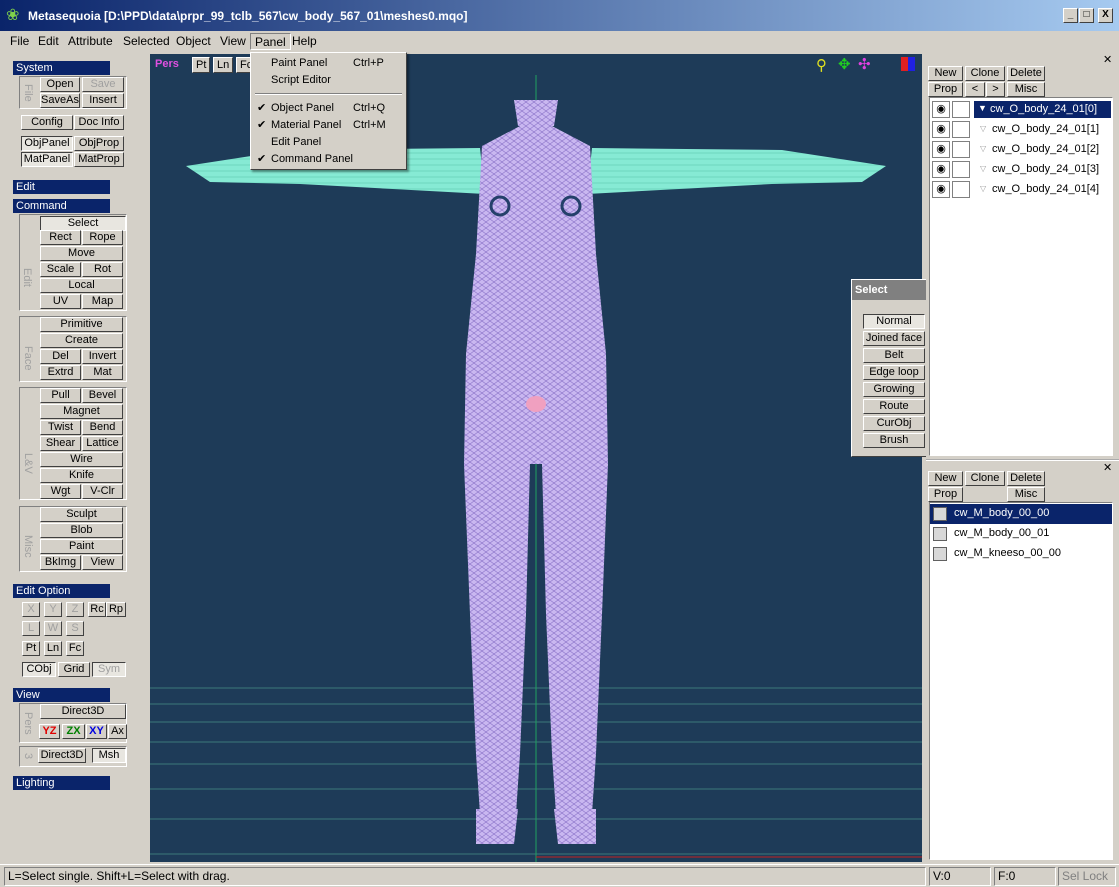 This screenshot has height=887, width=1119. Describe the element at coordinates (1021, 189) in the screenshot. I see `object-row: ◉ ▽ cw_O_body_24_01[4]` at that location.